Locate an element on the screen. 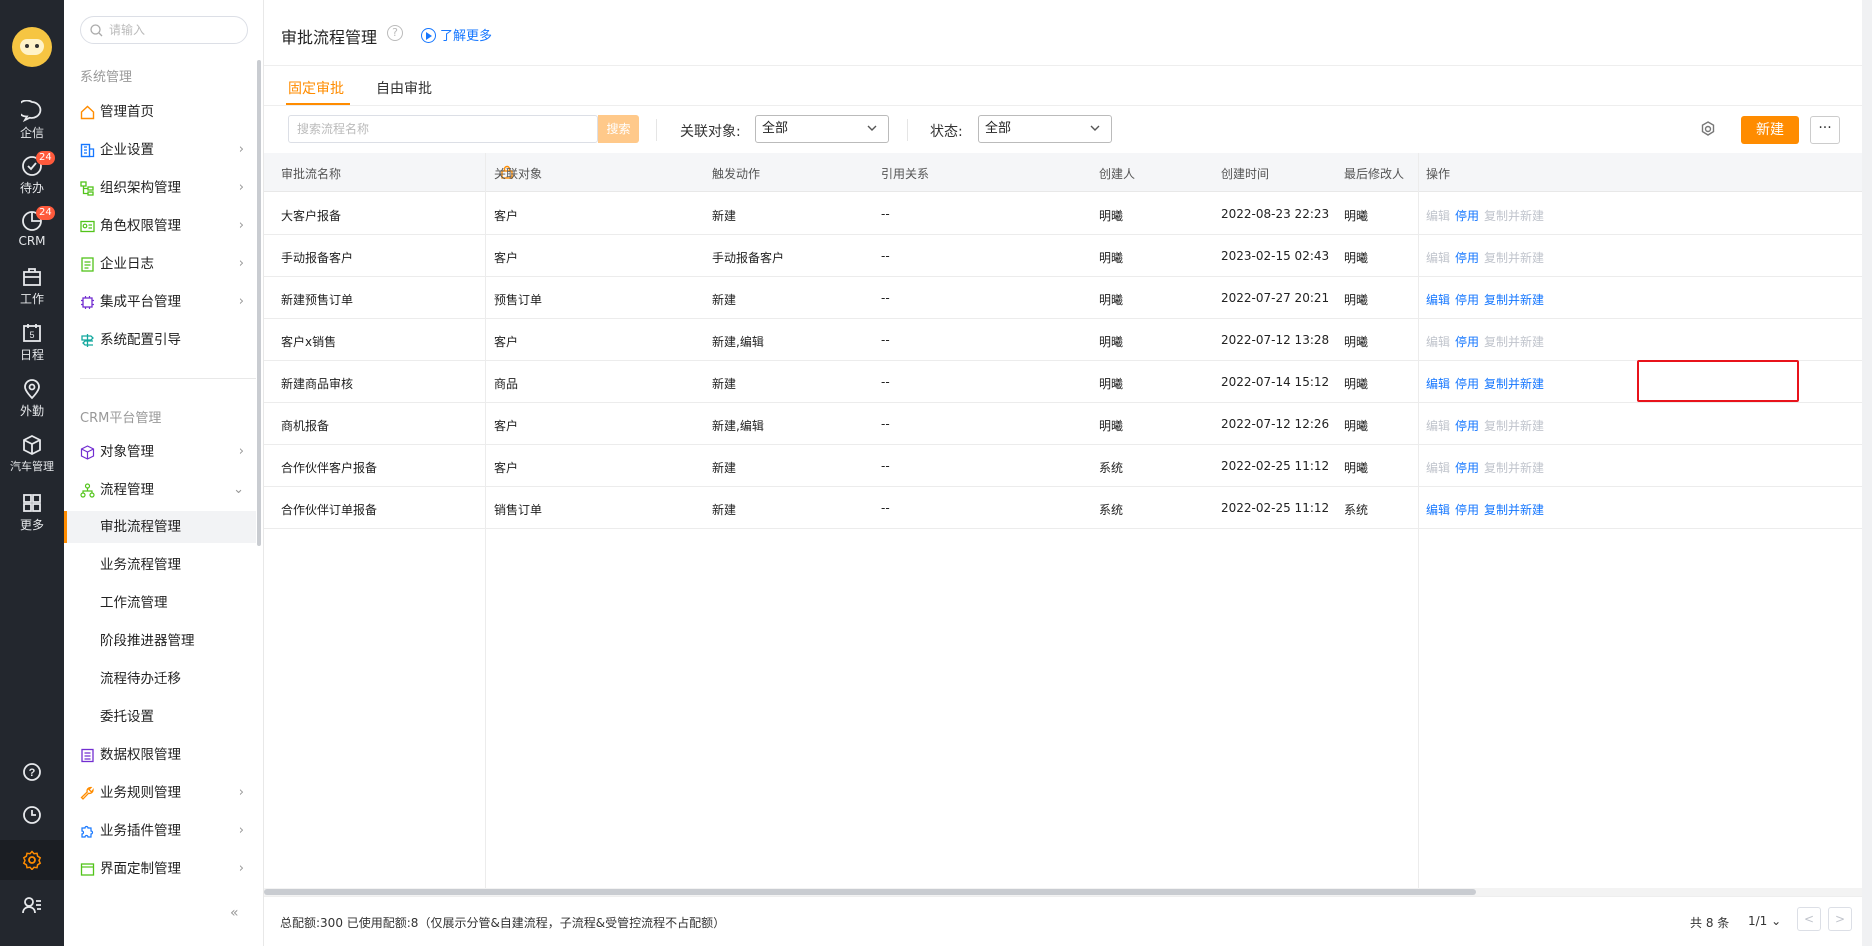 The height and width of the screenshot is (946, 1872). sidebar-item-logs: 企业日志 › is located at coordinates (164, 264).